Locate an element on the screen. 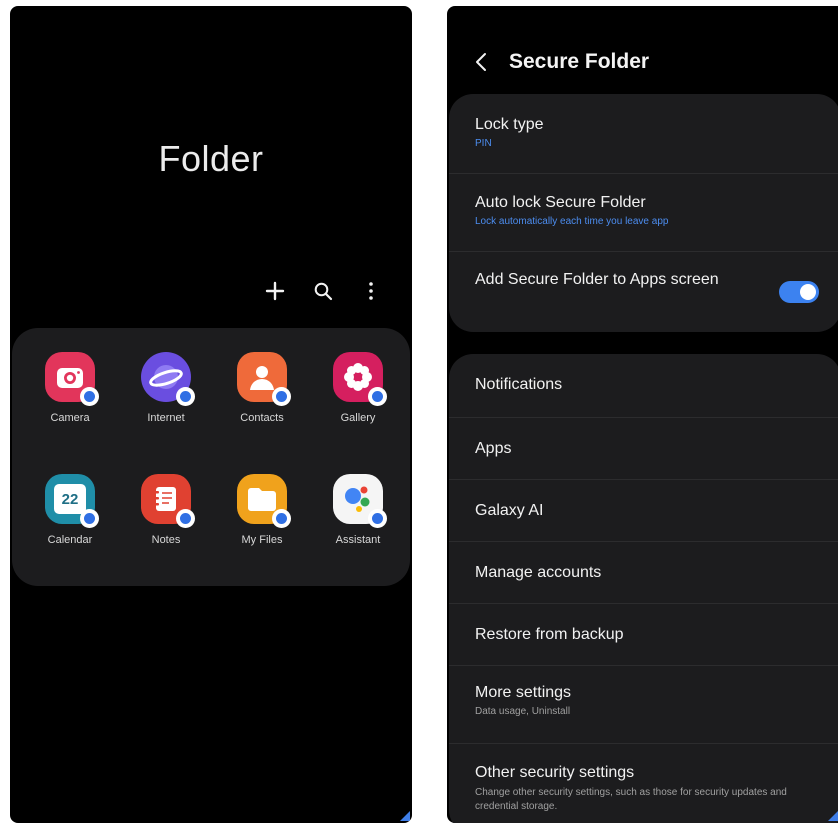 The width and height of the screenshot is (838, 825). camera-icon is located at coordinates (72, 379).